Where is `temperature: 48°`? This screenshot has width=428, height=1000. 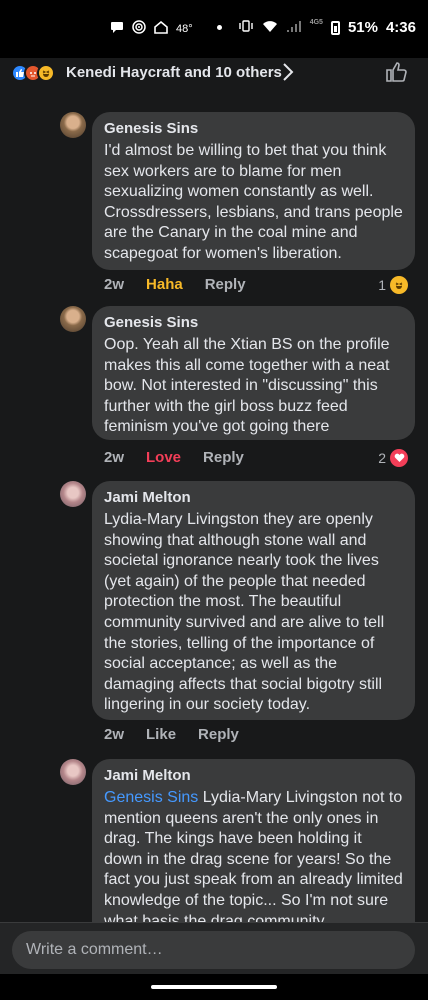
temperature: 48° is located at coordinates (184, 28).